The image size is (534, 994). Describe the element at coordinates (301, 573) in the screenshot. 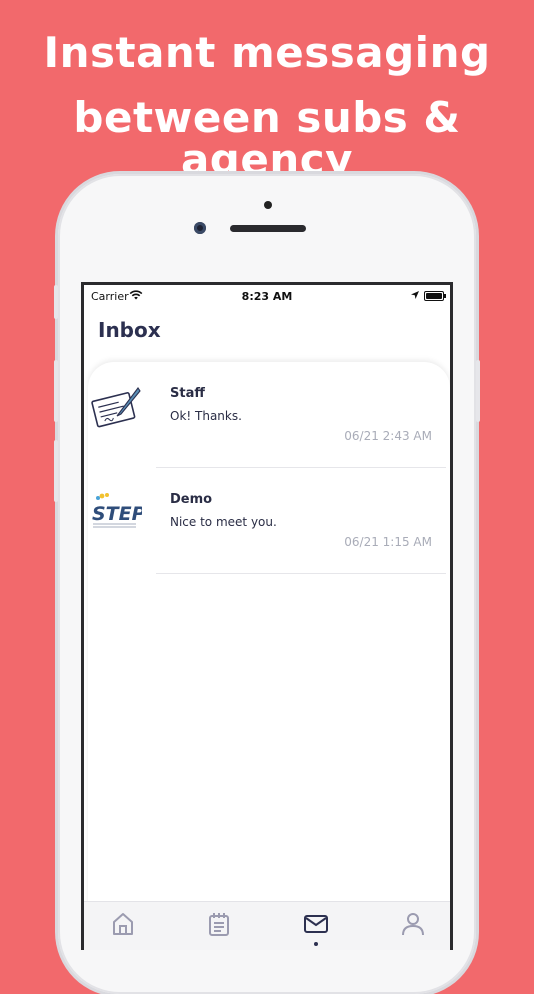

I see `divider` at that location.